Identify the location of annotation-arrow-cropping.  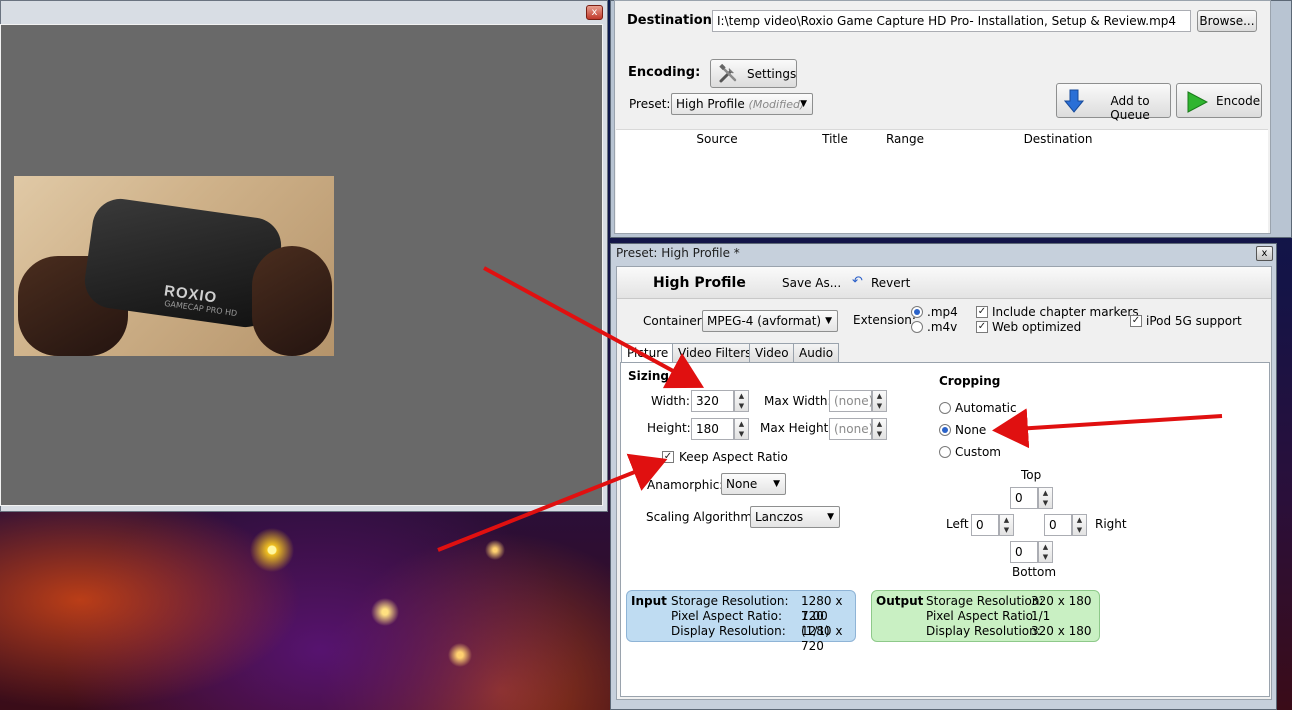
(1107, 428).